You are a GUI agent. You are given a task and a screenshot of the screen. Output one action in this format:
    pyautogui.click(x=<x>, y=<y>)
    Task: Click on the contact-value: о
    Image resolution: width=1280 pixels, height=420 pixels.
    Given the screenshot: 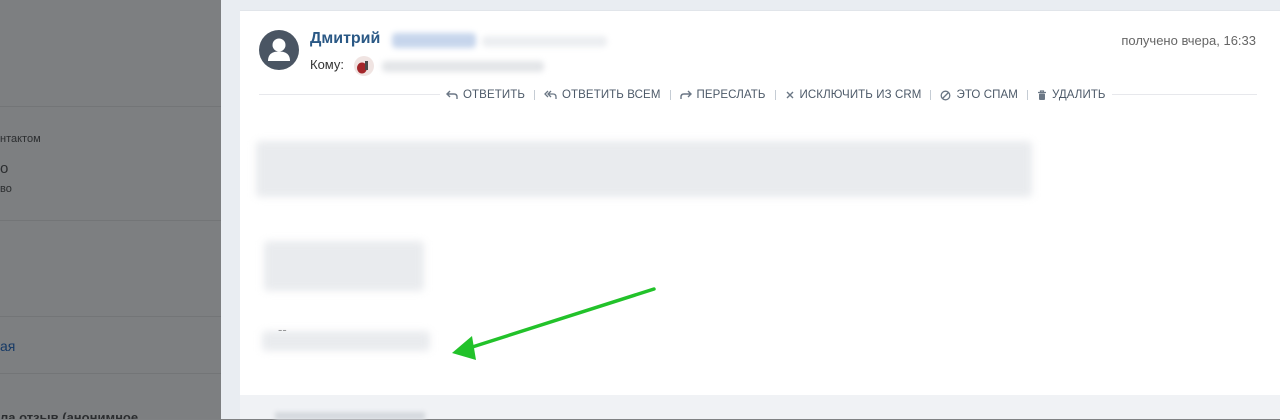 What is the action you would take?
    pyautogui.click(x=4, y=168)
    